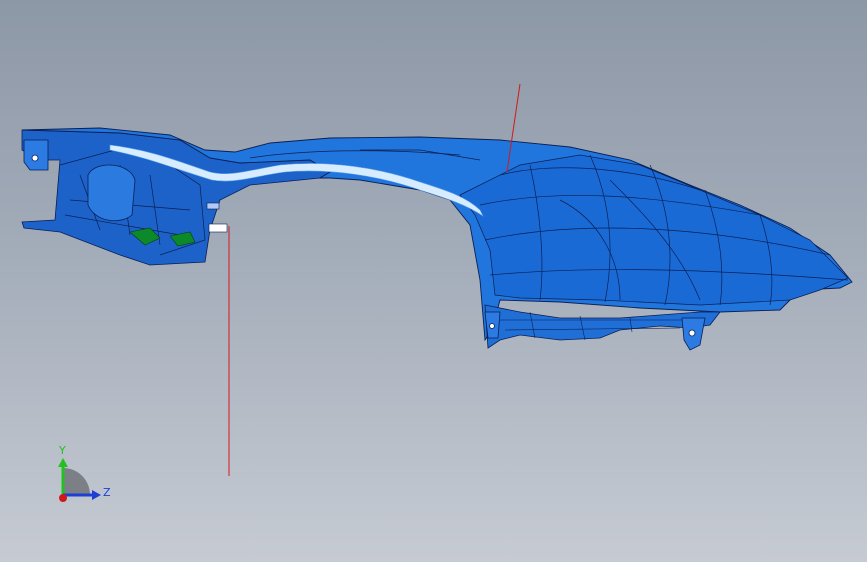 This screenshot has height=562, width=867. Describe the element at coordinates (492, 326) in the screenshot. I see `center-mount-hole` at that location.